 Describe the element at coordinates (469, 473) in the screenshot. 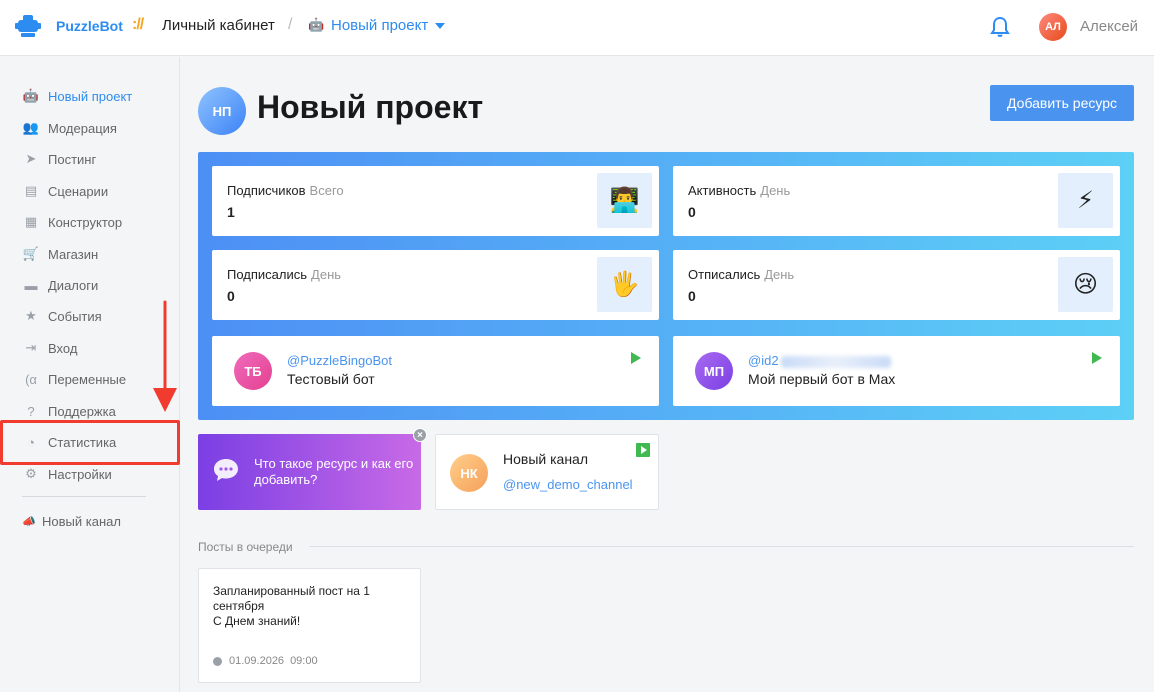

I see `channel-avatar: НК` at that location.